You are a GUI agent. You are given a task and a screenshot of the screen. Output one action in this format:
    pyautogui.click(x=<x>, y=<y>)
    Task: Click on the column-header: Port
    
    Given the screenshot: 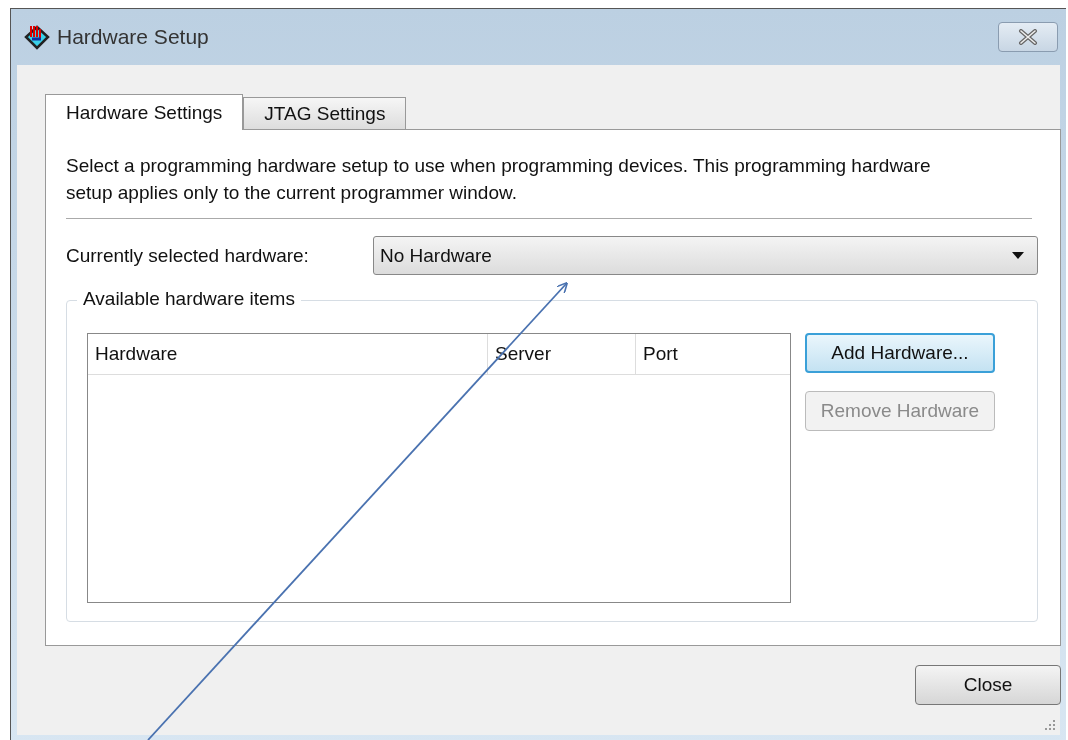 What is the action you would take?
    pyautogui.click(x=713, y=354)
    